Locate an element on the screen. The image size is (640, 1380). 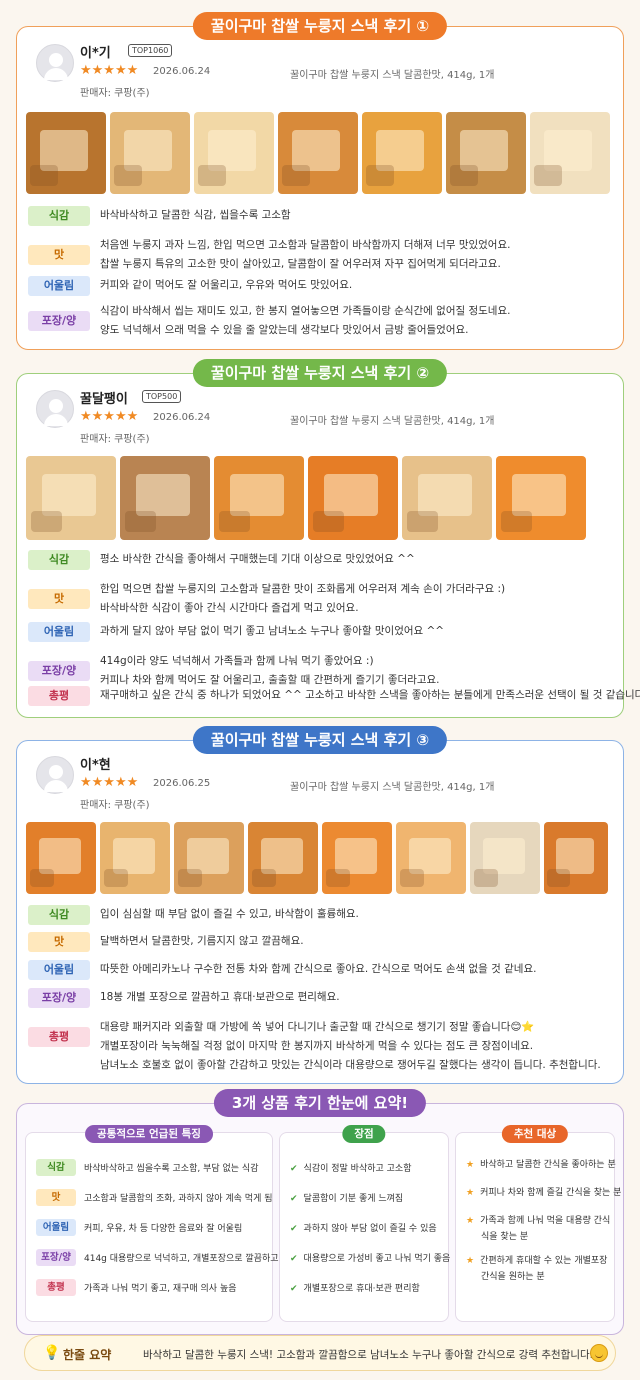
recommend-text: 식을 찾는 분 is located at coordinates (505, 1237).